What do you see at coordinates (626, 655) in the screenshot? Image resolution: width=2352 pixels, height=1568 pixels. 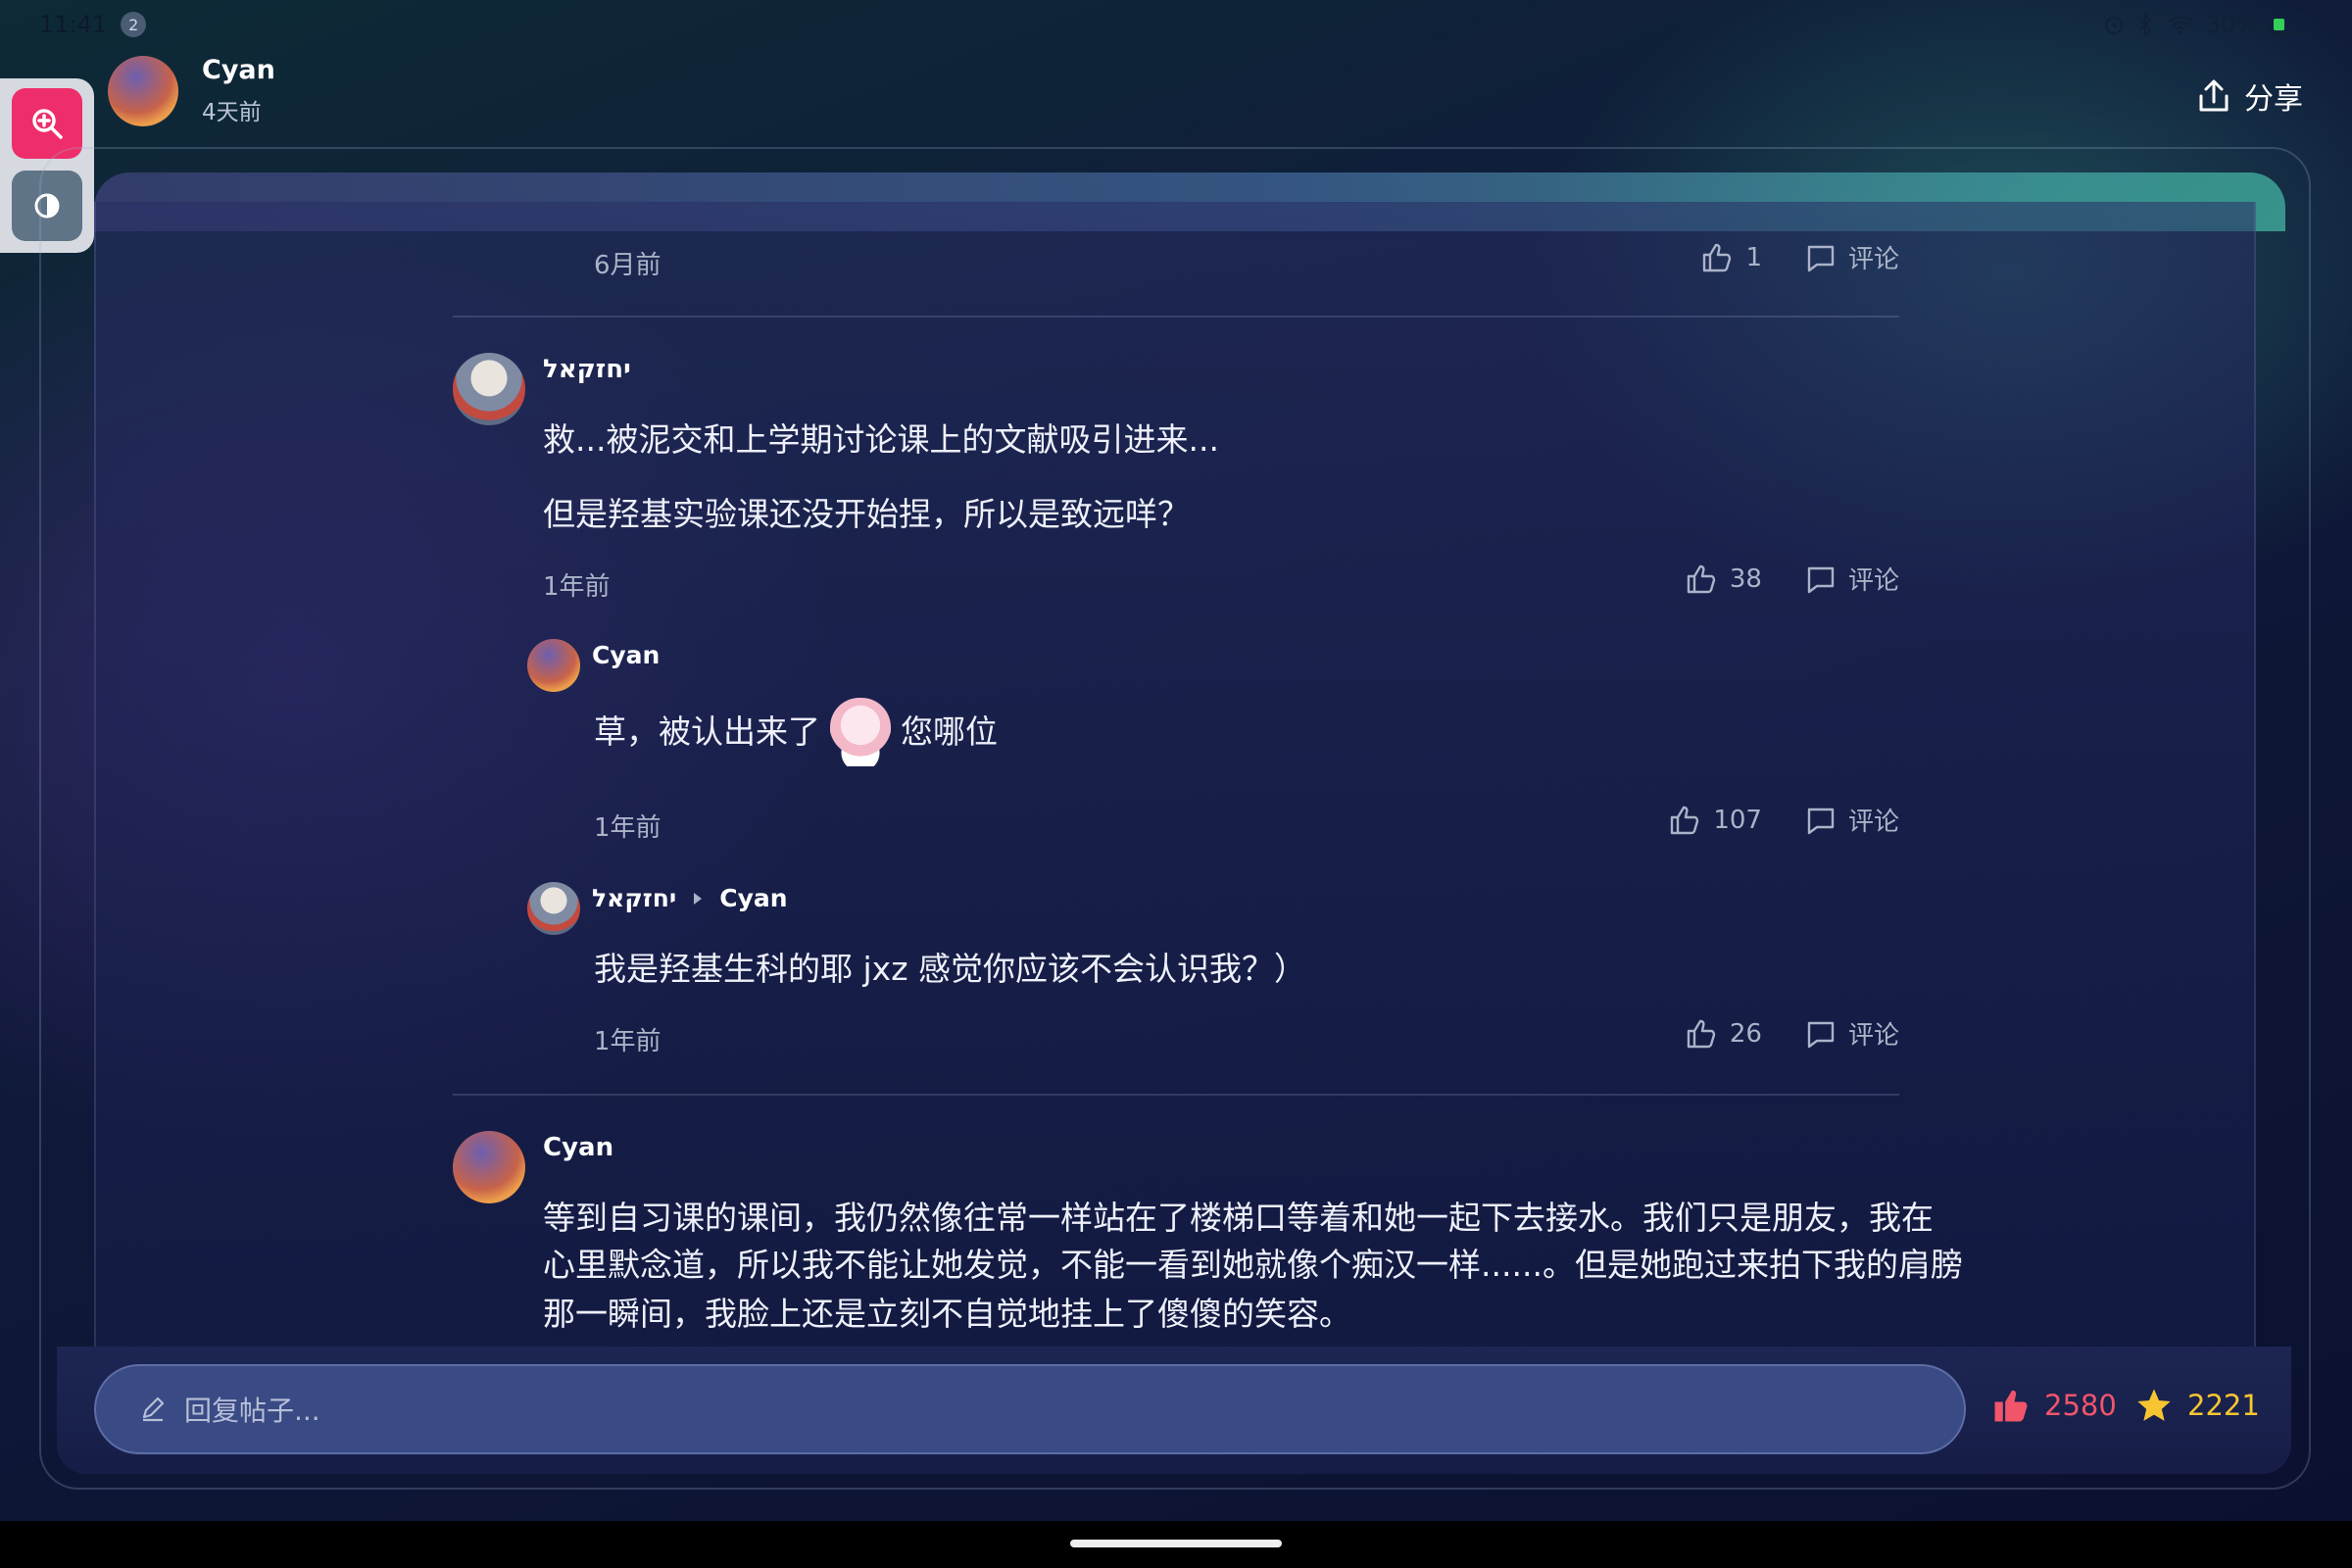 I see `reply-author: Cyan` at bounding box center [626, 655].